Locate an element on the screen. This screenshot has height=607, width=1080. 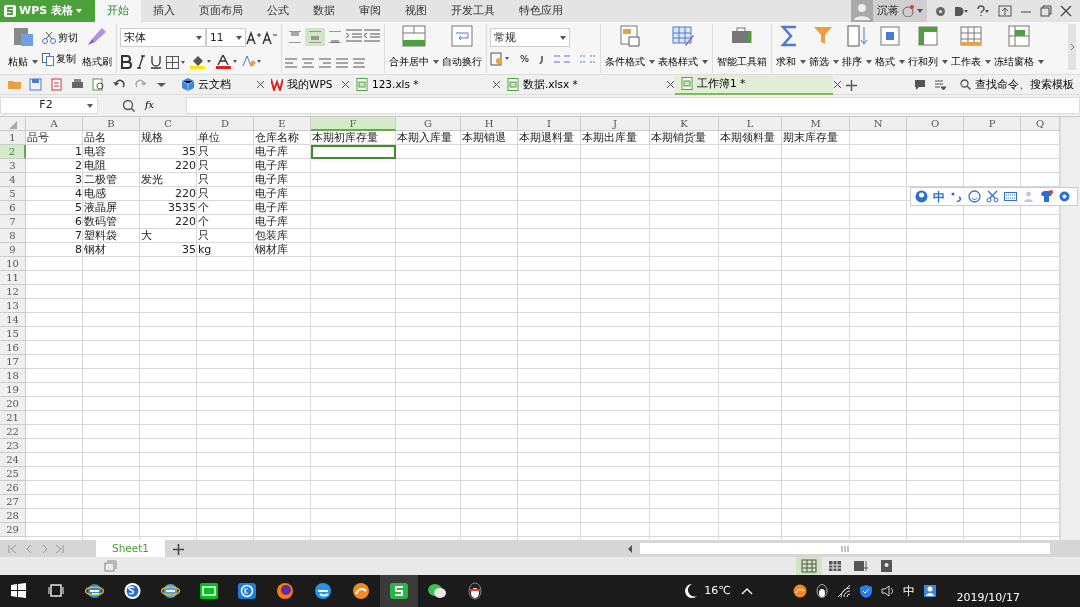
document-tab: 云文档 is located at coordinates (216, 84).